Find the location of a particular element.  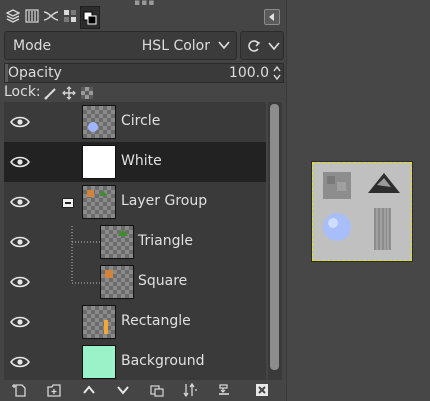

layer-row-background: Background is located at coordinates (135, 361).